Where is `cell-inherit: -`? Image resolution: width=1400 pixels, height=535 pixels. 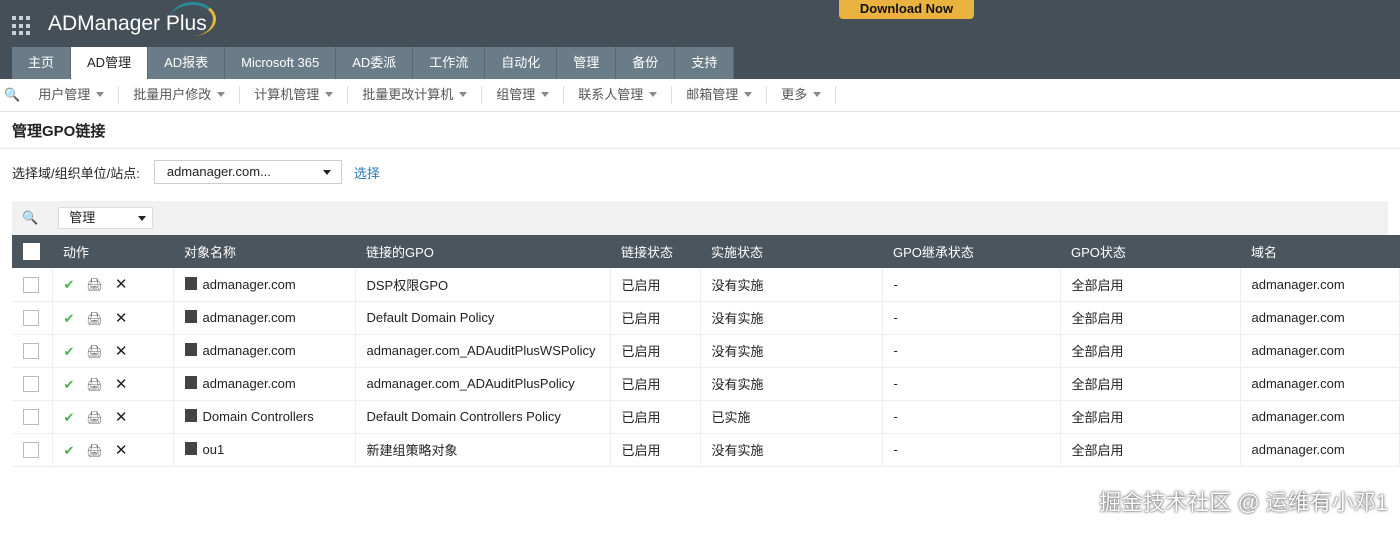 cell-inherit: - is located at coordinates (971, 351).